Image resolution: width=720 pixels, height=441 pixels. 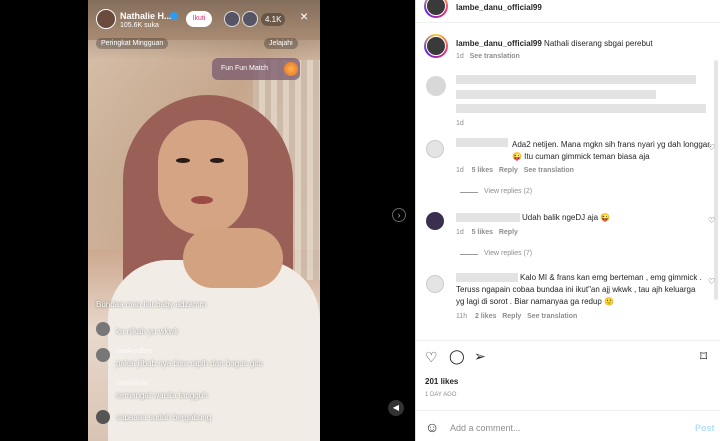 What do you see at coordinates (139, 25) in the screenshot?
I see `host-likes: 105.6K suka` at bounding box center [139, 25].